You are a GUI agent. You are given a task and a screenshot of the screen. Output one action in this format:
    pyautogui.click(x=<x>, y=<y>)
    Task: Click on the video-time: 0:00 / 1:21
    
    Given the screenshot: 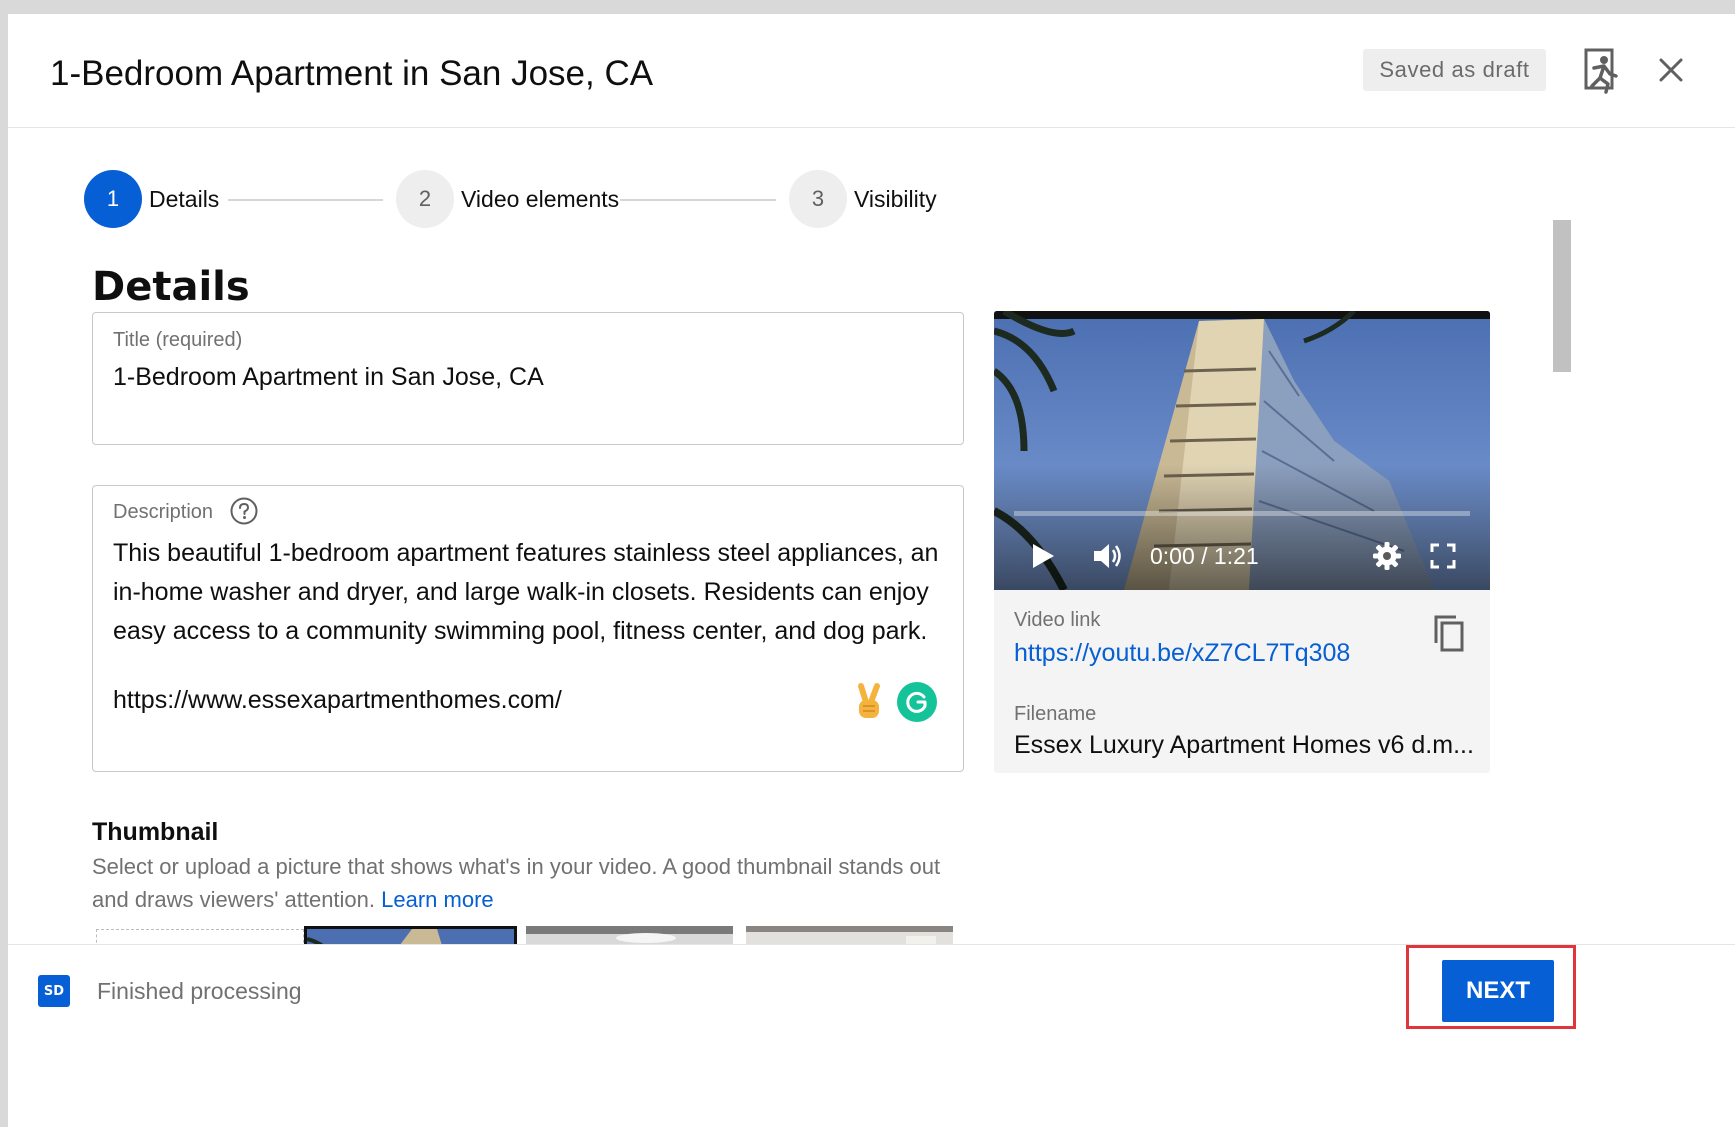 What is the action you would take?
    pyautogui.click(x=1204, y=556)
    